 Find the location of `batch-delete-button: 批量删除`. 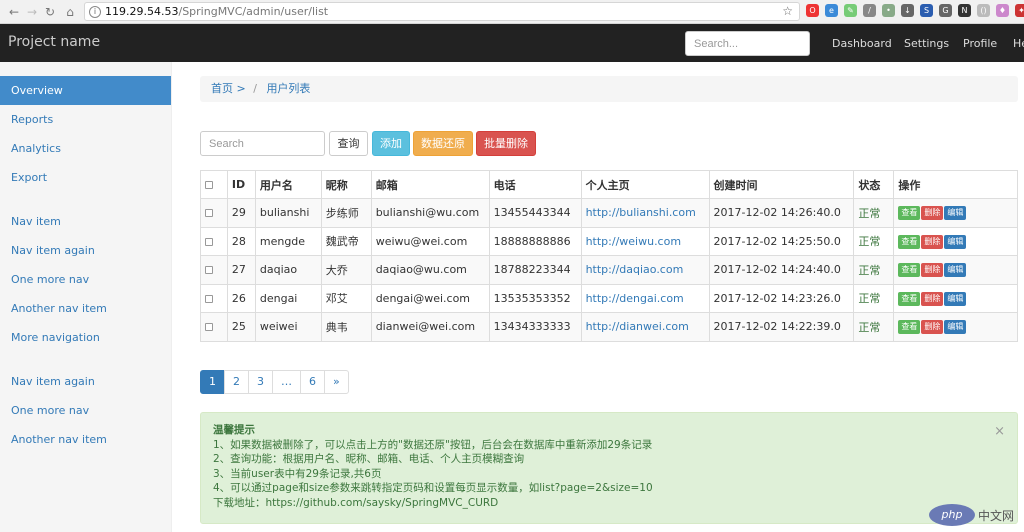

batch-delete-button: 批量删除 is located at coordinates (506, 143).